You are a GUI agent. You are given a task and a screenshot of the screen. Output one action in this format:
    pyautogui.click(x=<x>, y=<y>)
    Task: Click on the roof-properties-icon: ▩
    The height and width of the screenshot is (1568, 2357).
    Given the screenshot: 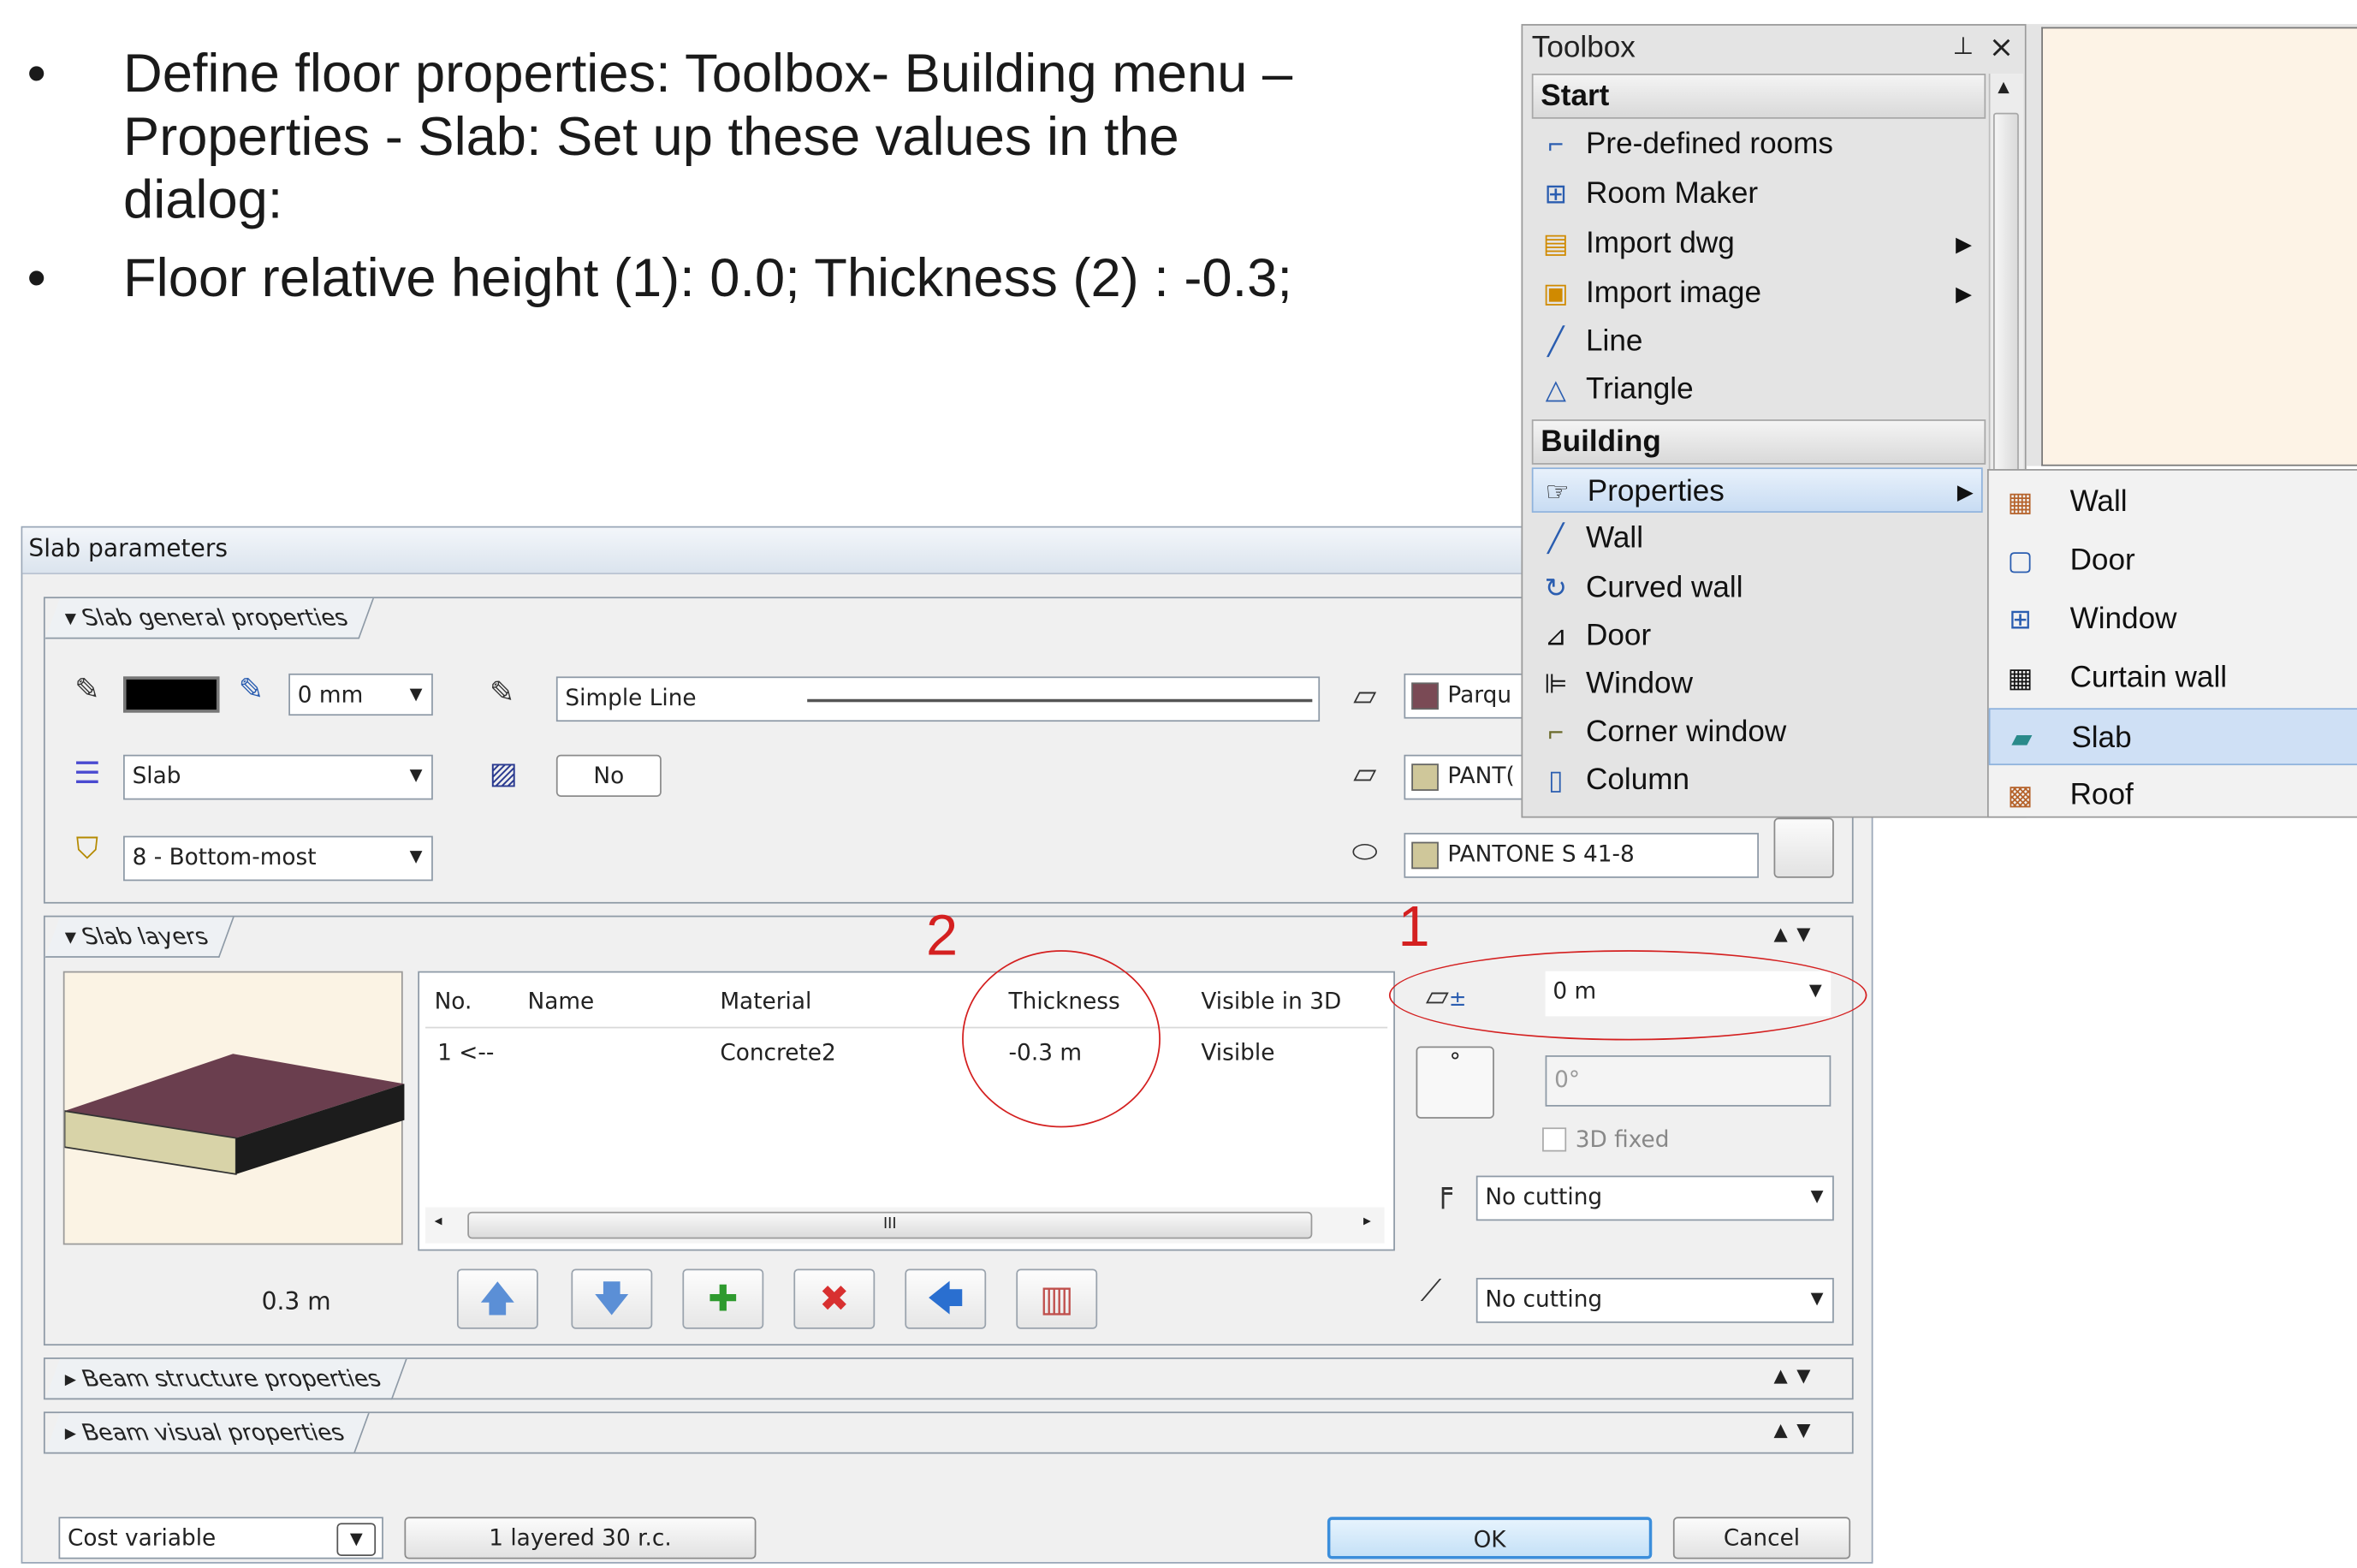 What is the action you would take?
    pyautogui.click(x=2020, y=795)
    